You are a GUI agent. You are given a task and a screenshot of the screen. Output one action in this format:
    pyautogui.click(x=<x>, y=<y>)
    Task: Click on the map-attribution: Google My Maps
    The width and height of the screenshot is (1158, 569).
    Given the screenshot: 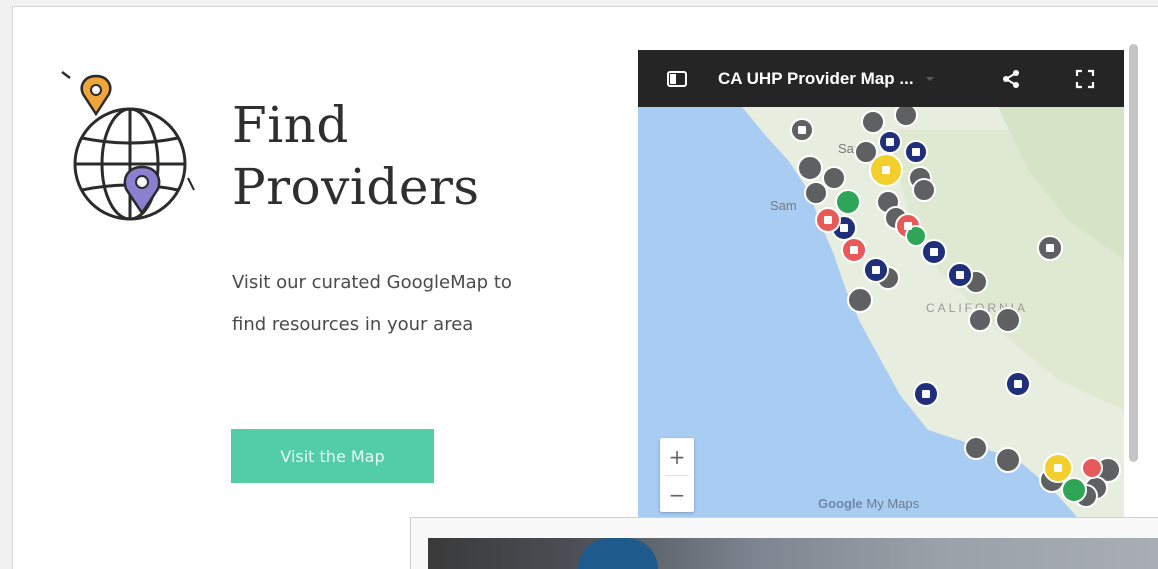 What is the action you would take?
    pyautogui.click(x=868, y=503)
    